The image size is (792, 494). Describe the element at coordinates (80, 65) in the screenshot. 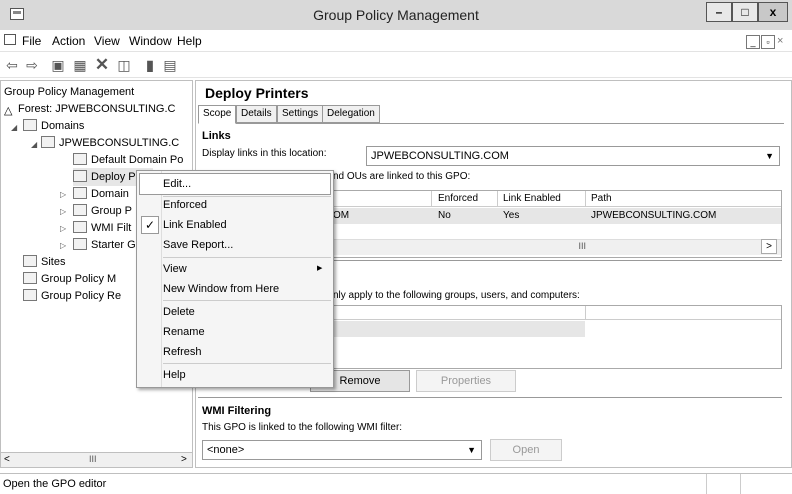

I see `show-hide-tree-icon: ▦` at that location.